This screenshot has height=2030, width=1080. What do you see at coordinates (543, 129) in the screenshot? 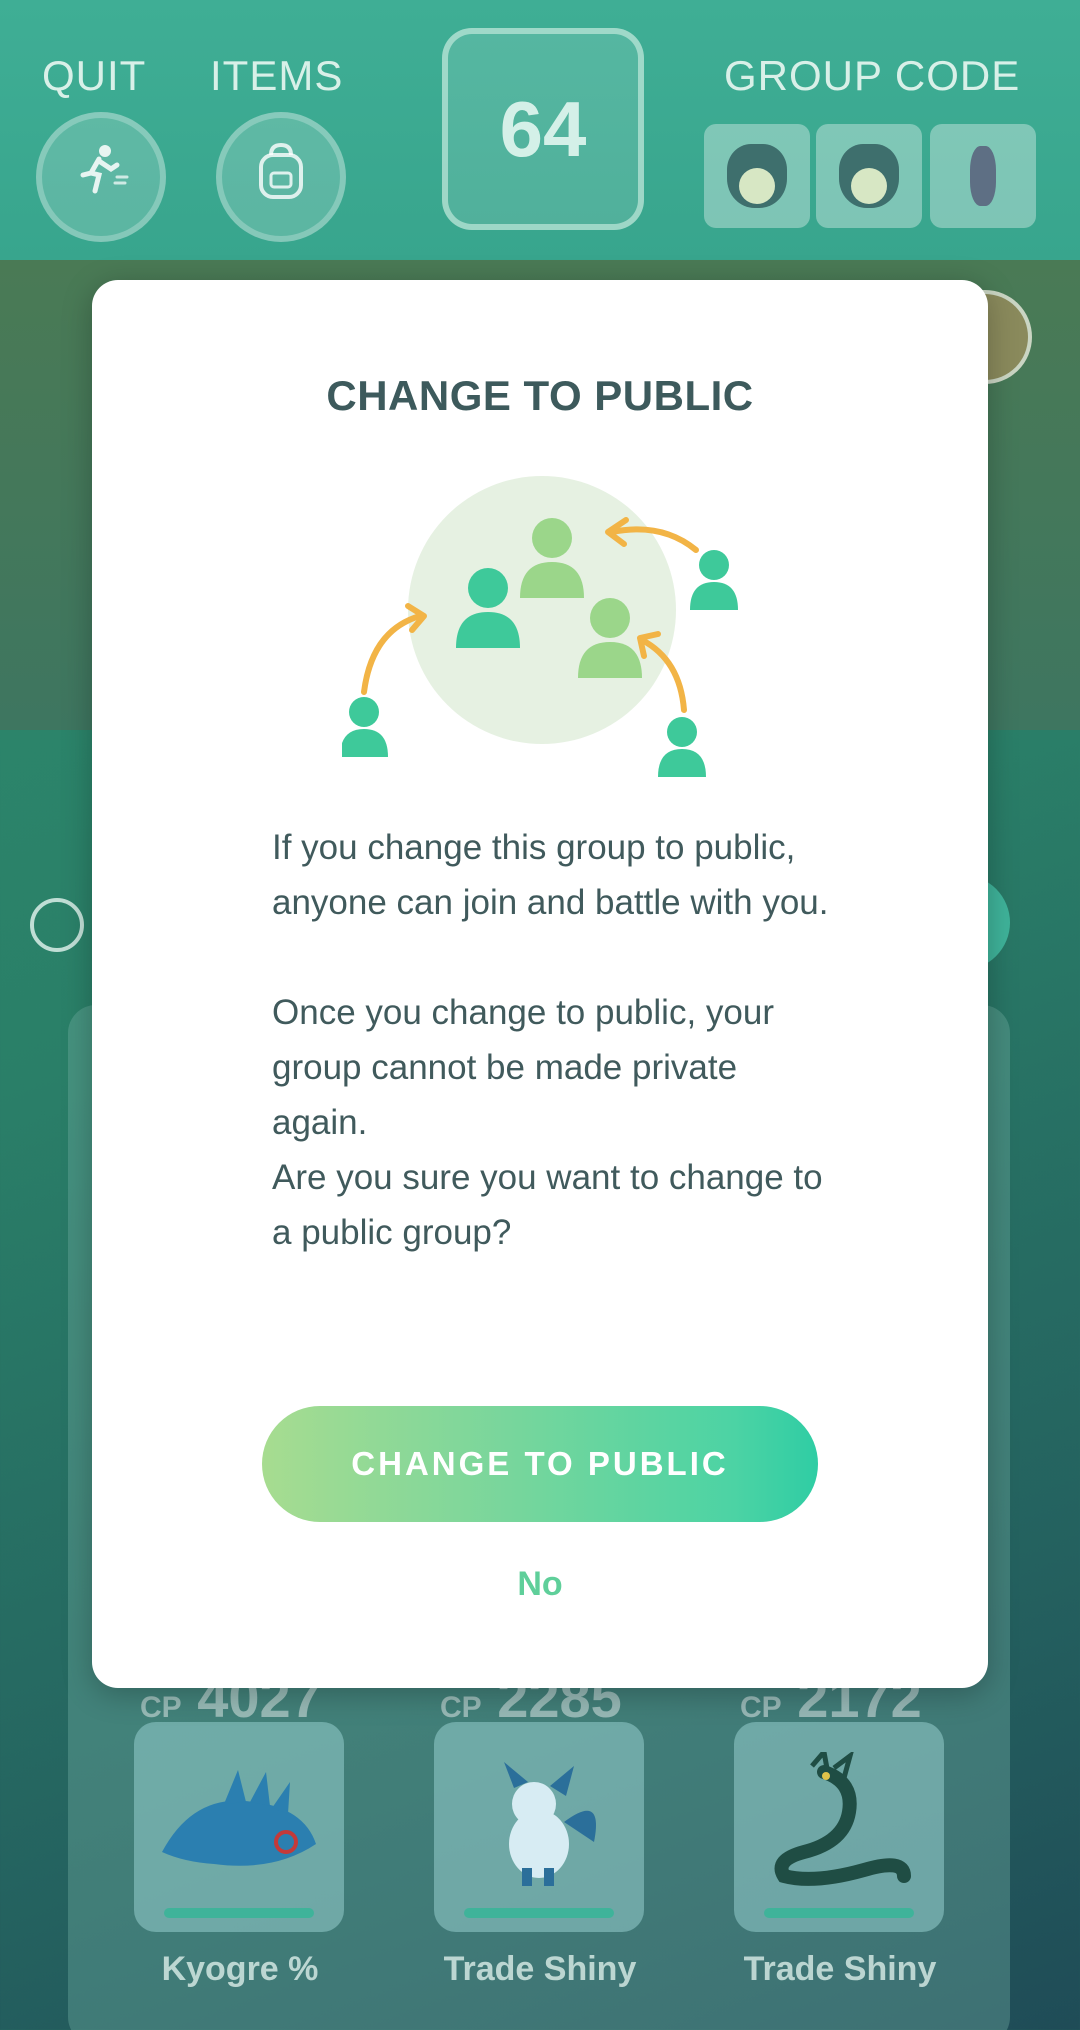
I see `remaining-time-counter: 64` at bounding box center [543, 129].